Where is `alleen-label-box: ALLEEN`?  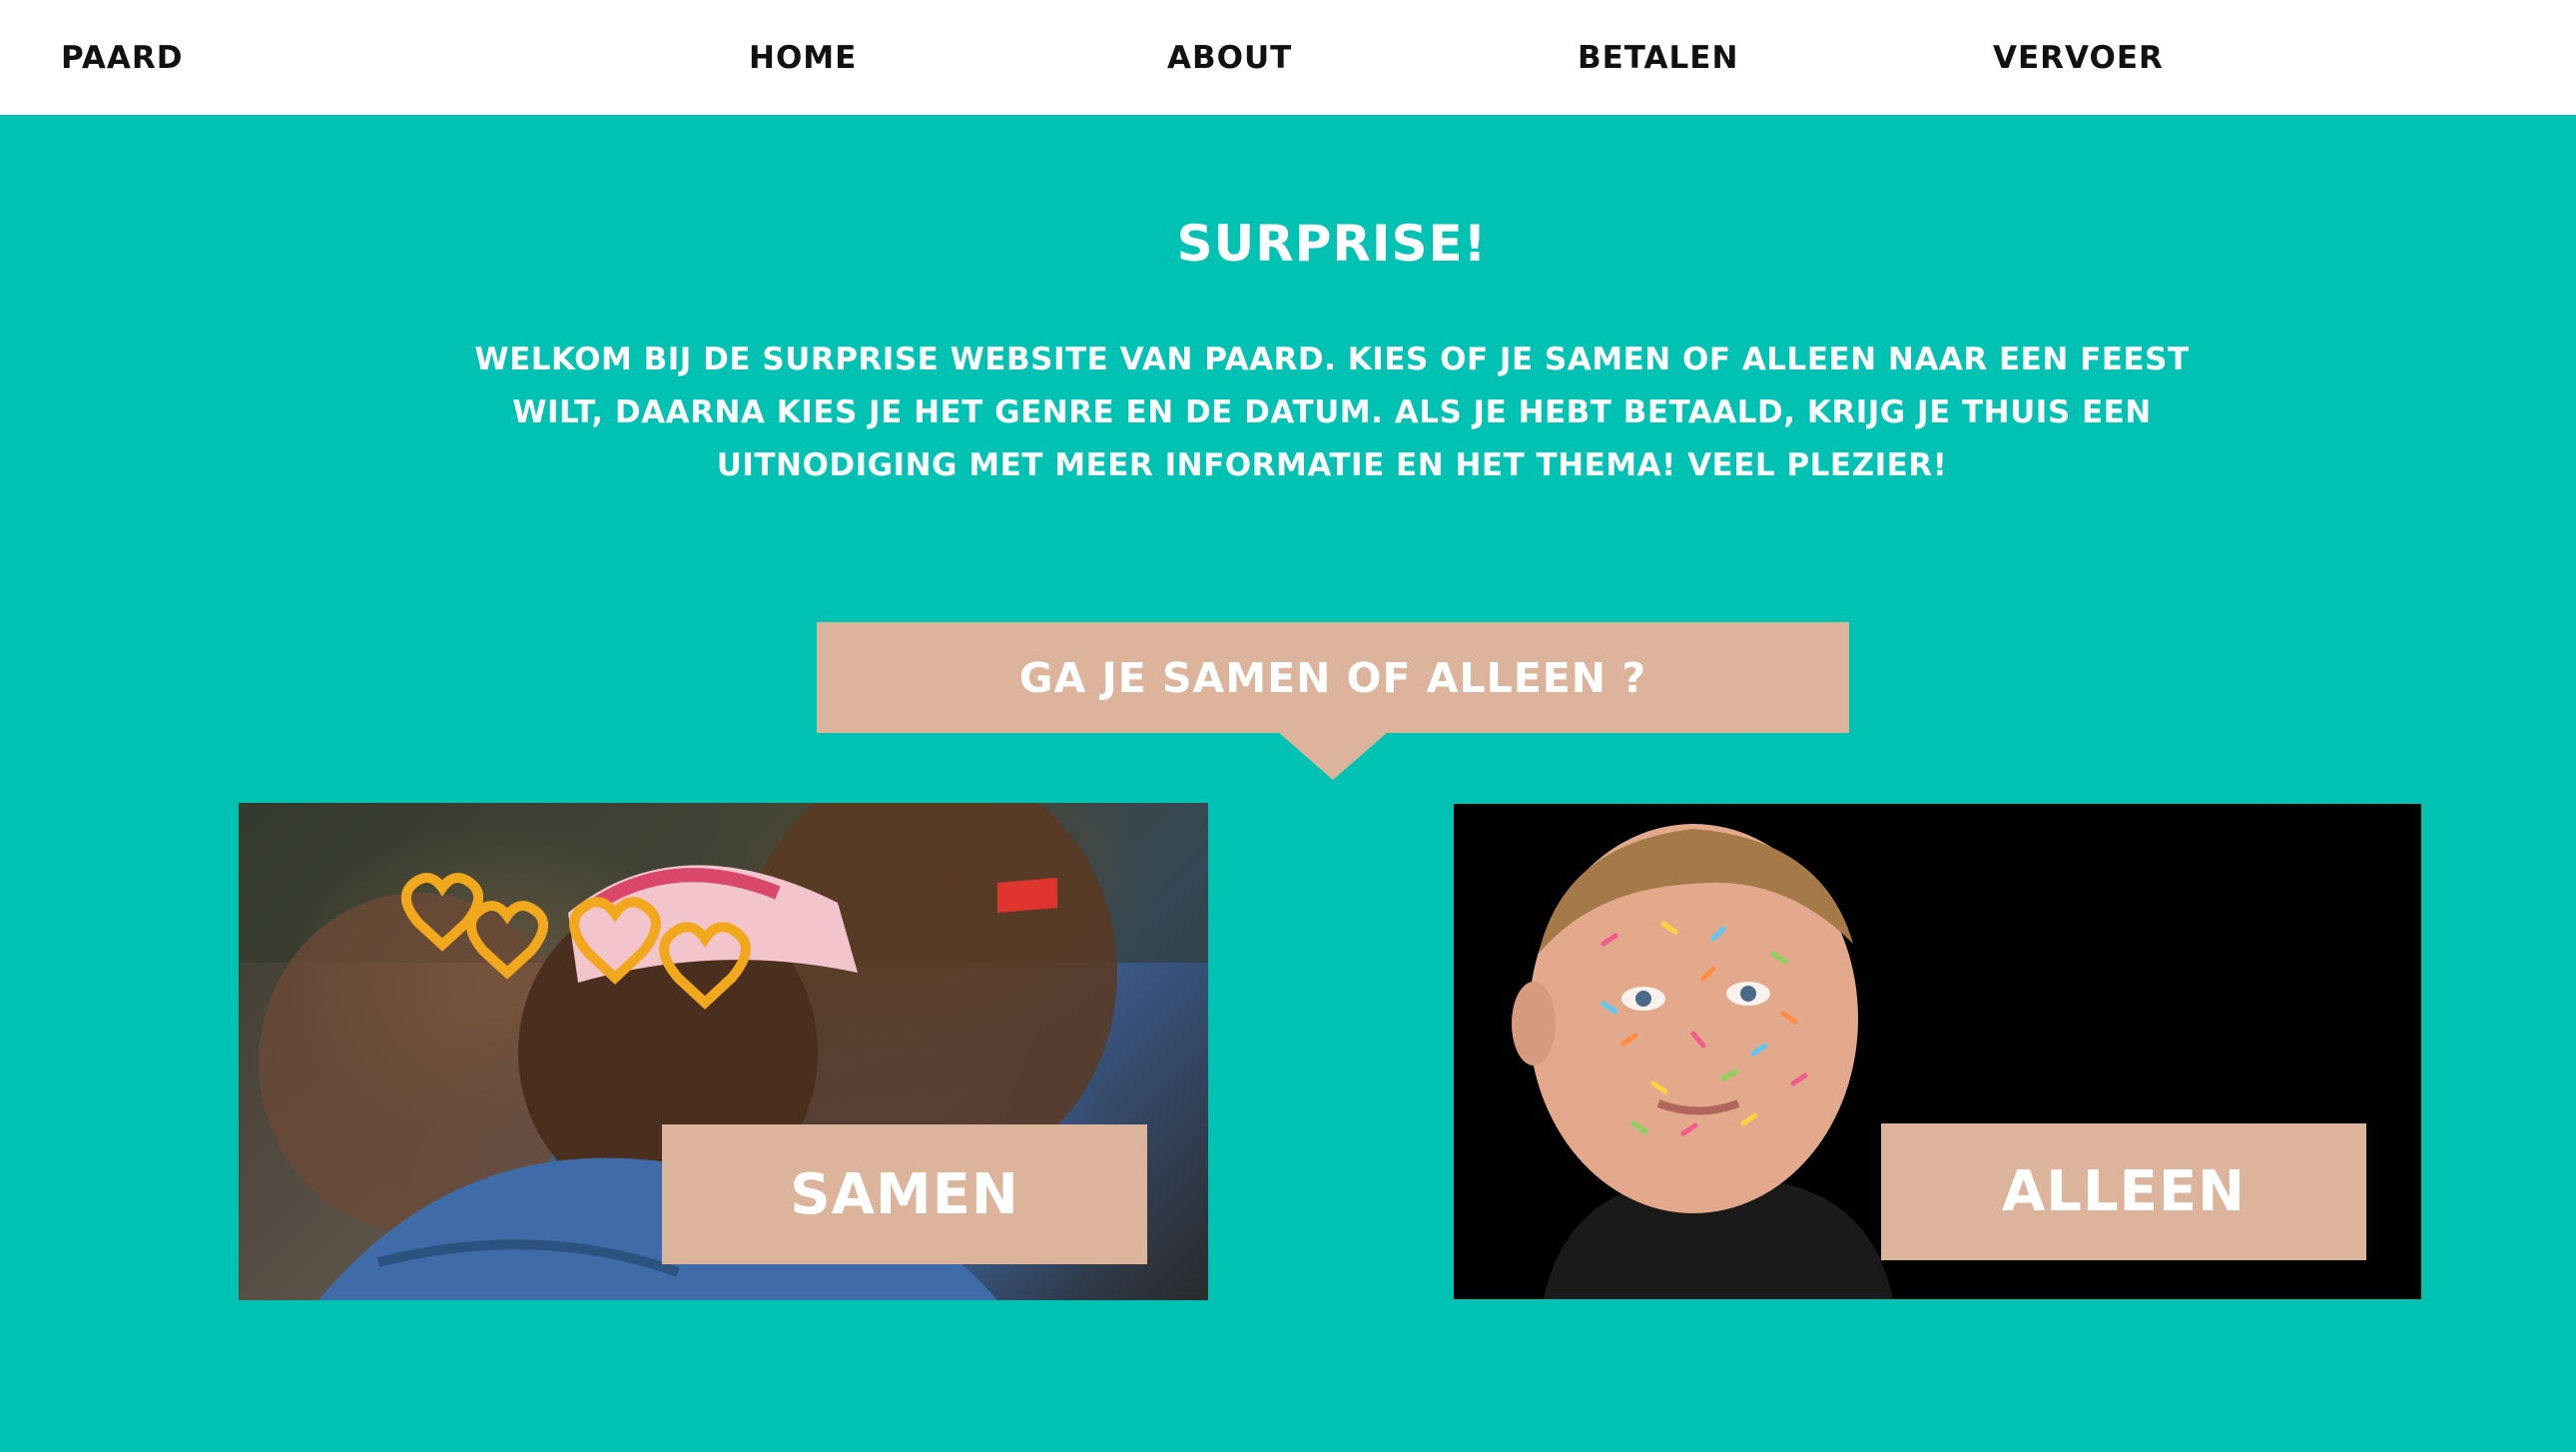
alleen-label-box: ALLEEN is located at coordinates (2123, 1191).